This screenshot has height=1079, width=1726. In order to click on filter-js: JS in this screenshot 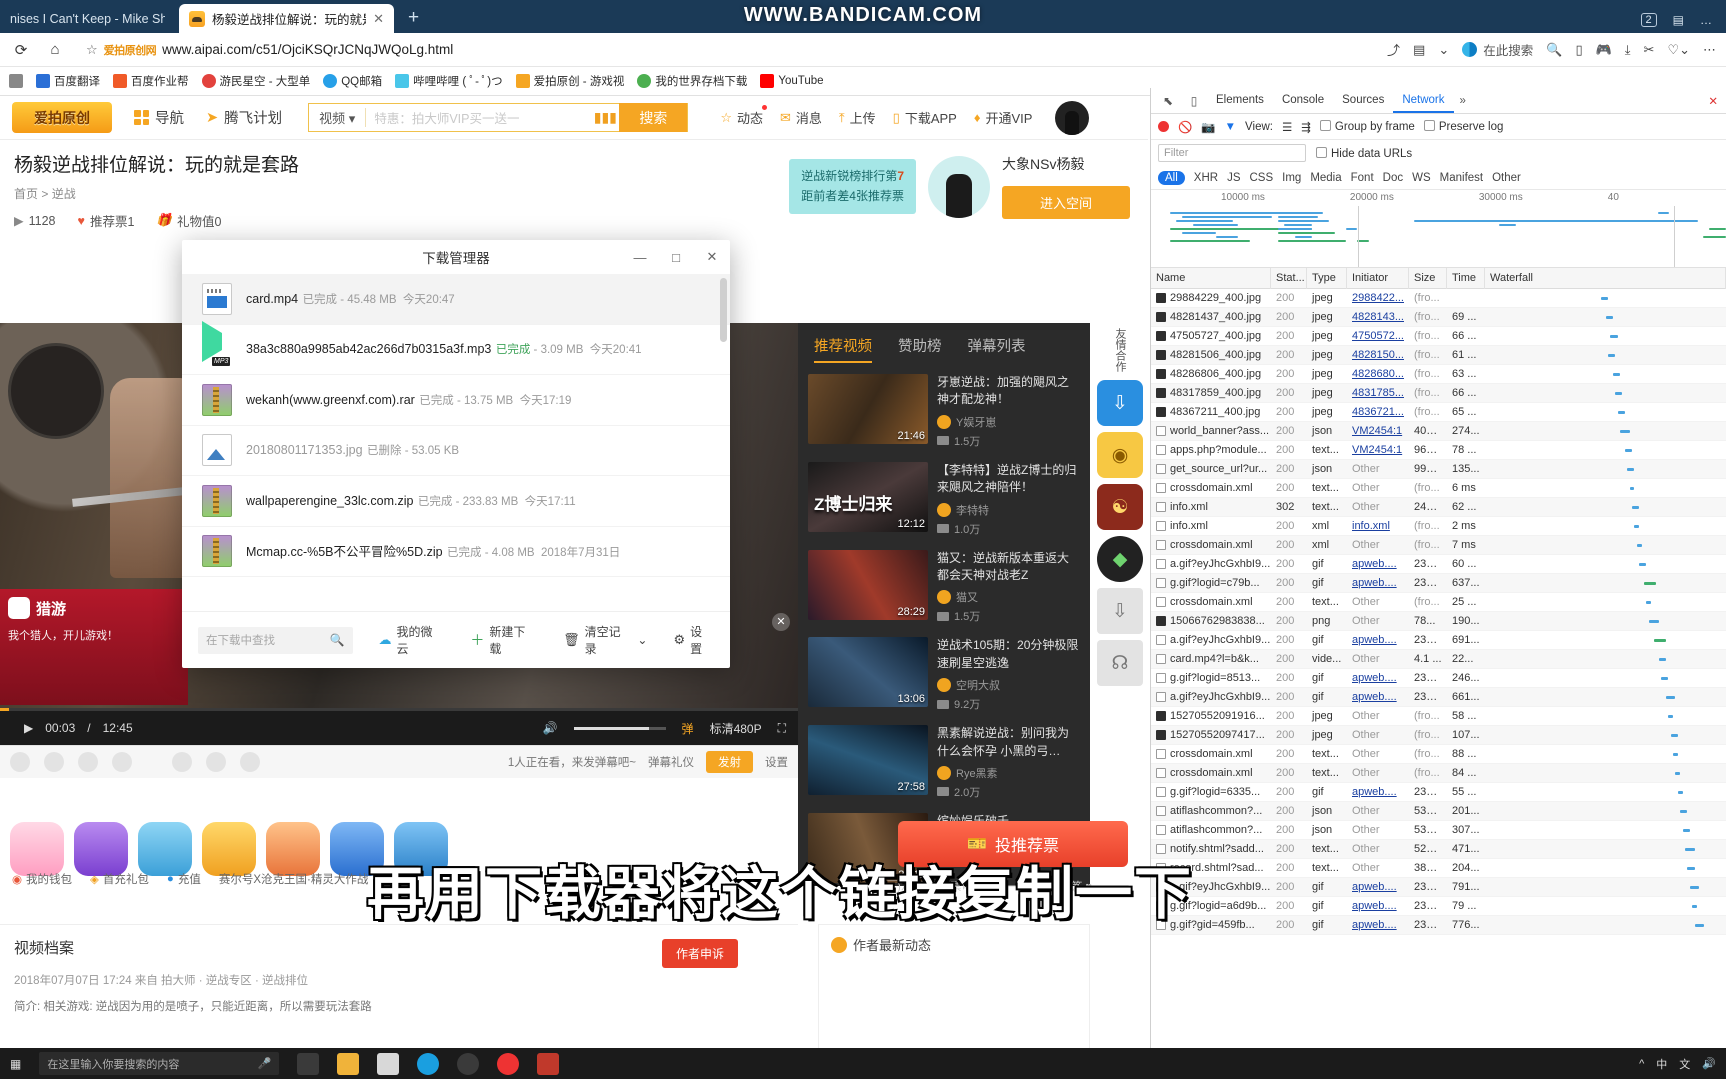, I will do `click(1233, 178)`.